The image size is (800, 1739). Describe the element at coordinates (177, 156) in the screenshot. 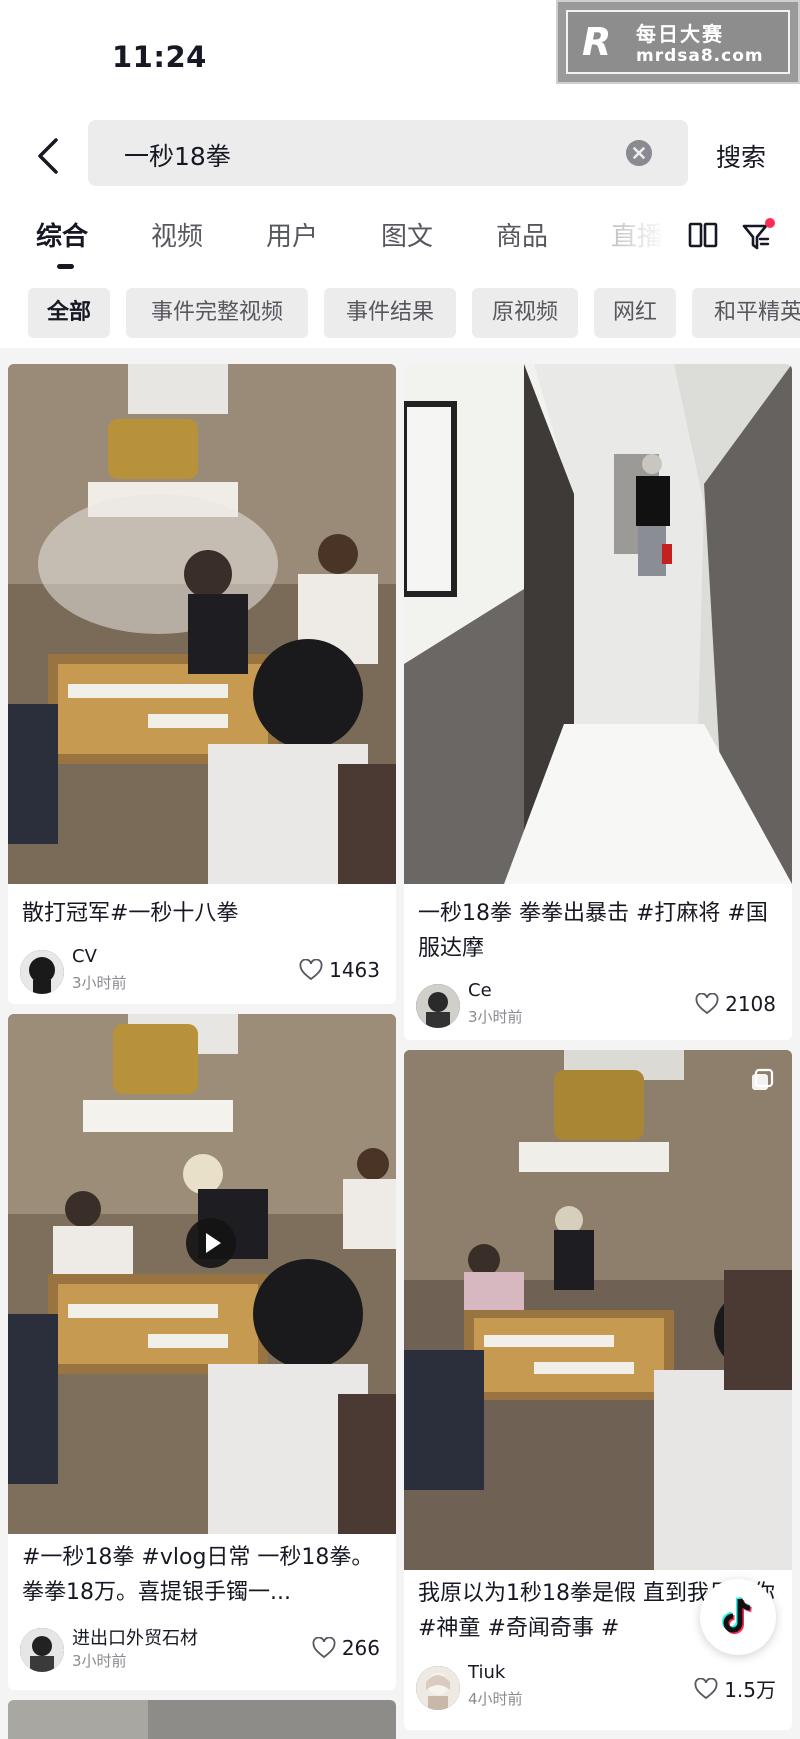

I see `search-query: 一秒18拳` at that location.